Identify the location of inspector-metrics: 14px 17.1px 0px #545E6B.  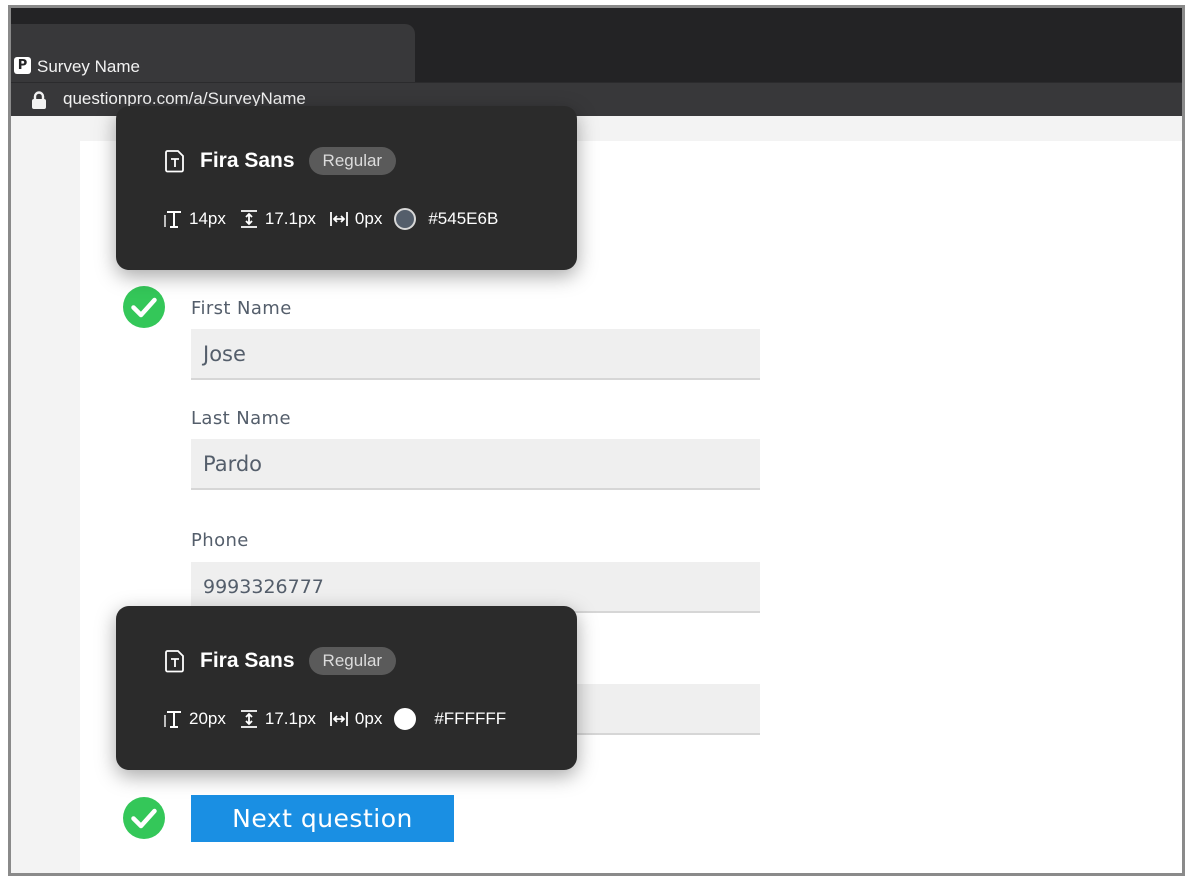
(330, 219).